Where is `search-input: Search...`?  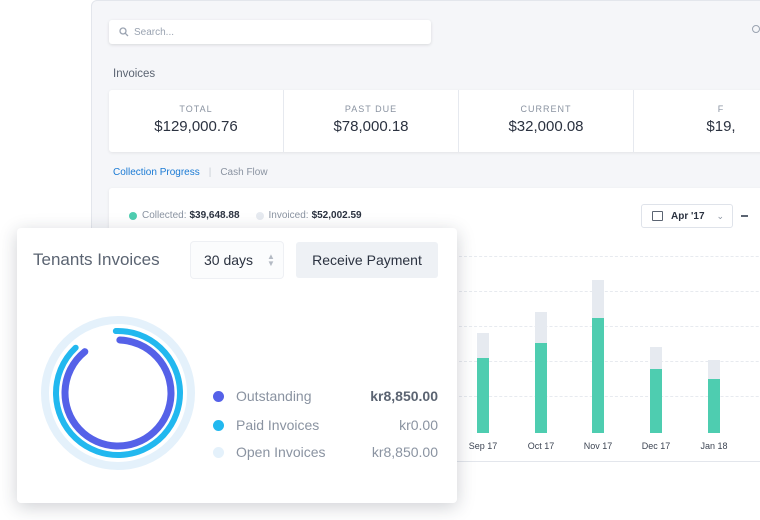 search-input: Search... is located at coordinates (270, 32).